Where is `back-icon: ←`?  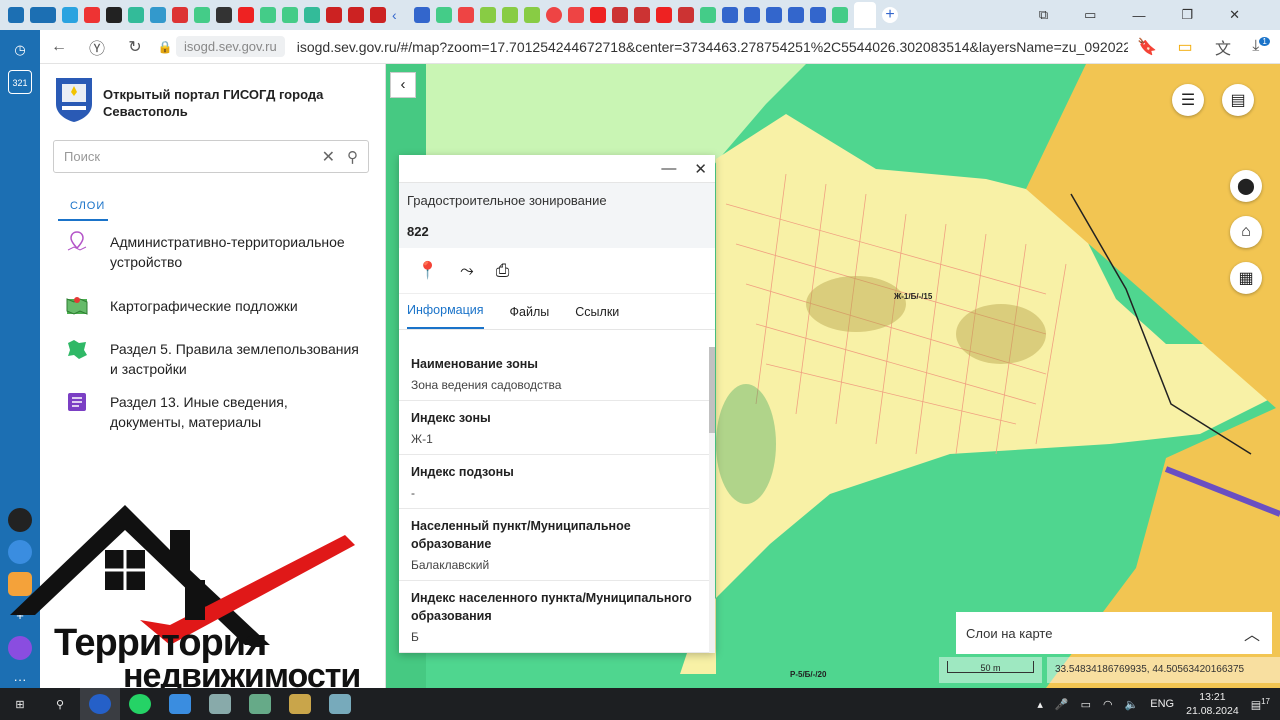 back-icon: ← is located at coordinates (59, 47).